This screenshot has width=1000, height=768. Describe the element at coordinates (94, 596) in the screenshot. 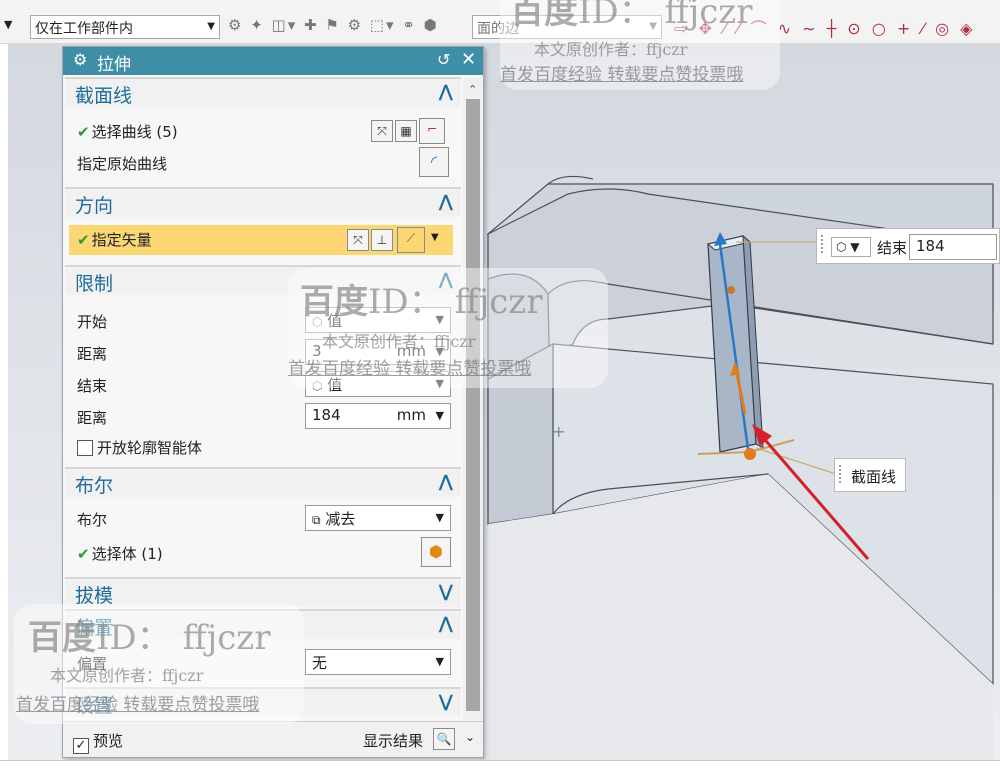

I see `draft-title: 拔模` at that location.